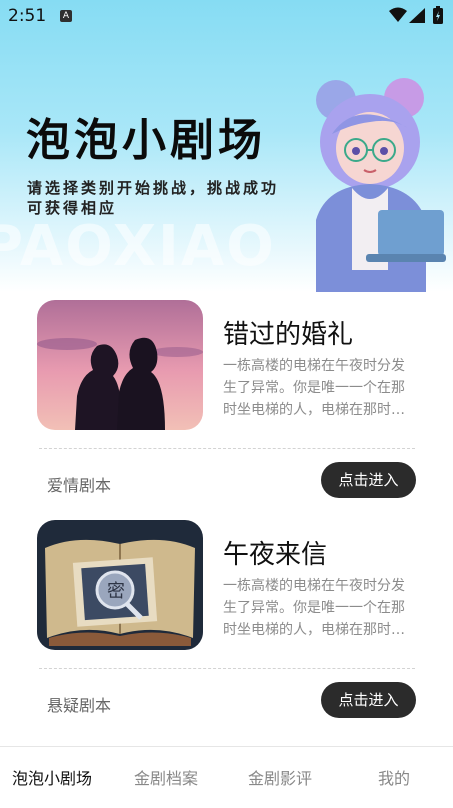  I want to click on battery-icon, so click(438, 15).